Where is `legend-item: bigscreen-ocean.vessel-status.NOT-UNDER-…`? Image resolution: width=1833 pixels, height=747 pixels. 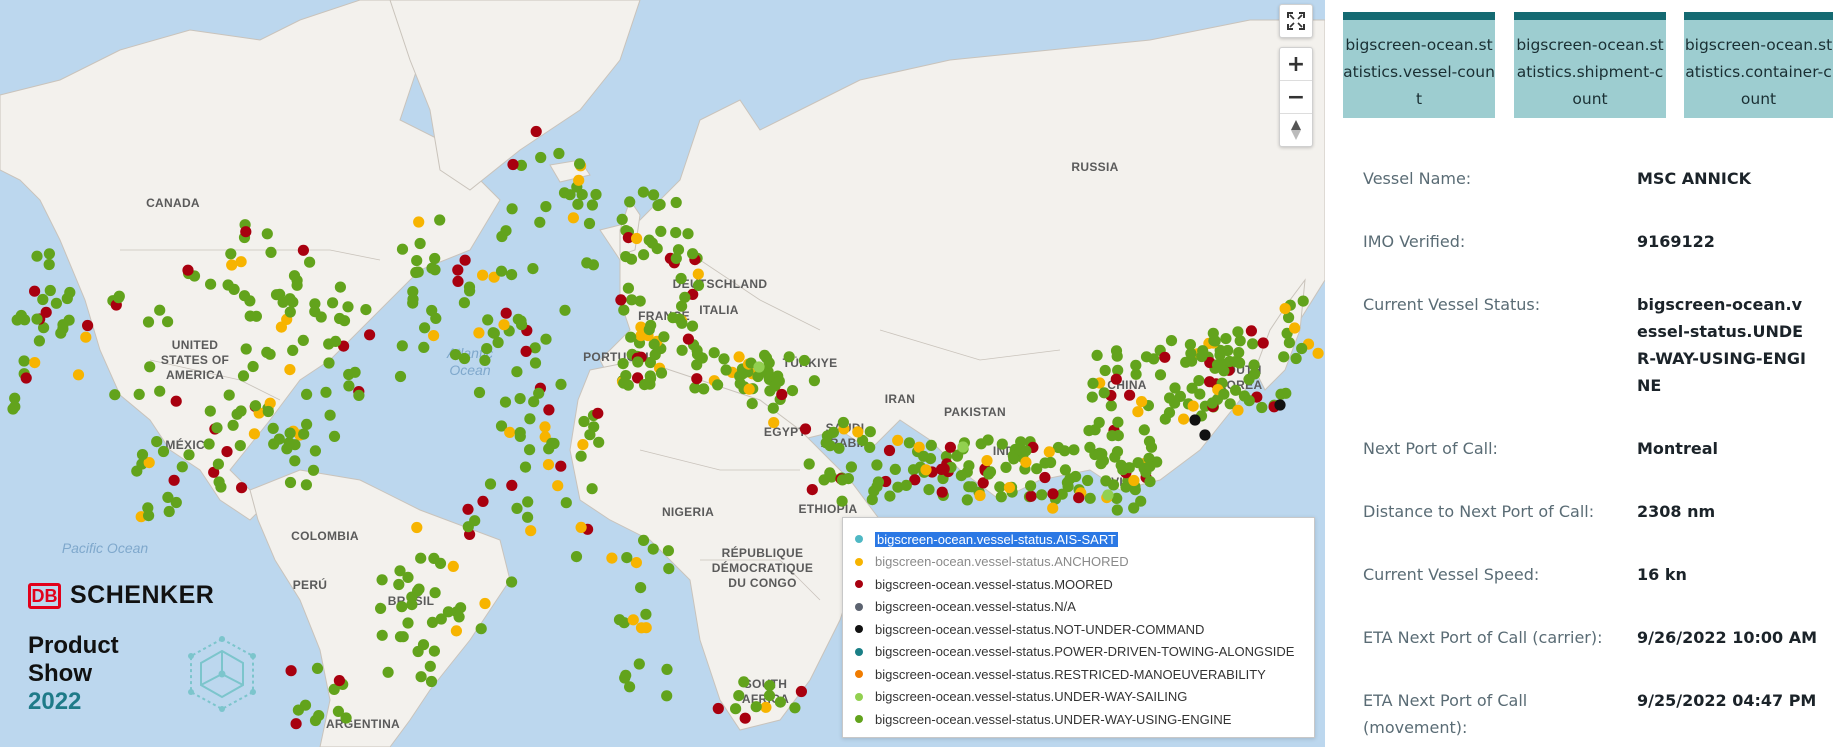 legend-item: bigscreen-ocean.vessel-status.NOT-UNDER-… is located at coordinates (1078, 629).